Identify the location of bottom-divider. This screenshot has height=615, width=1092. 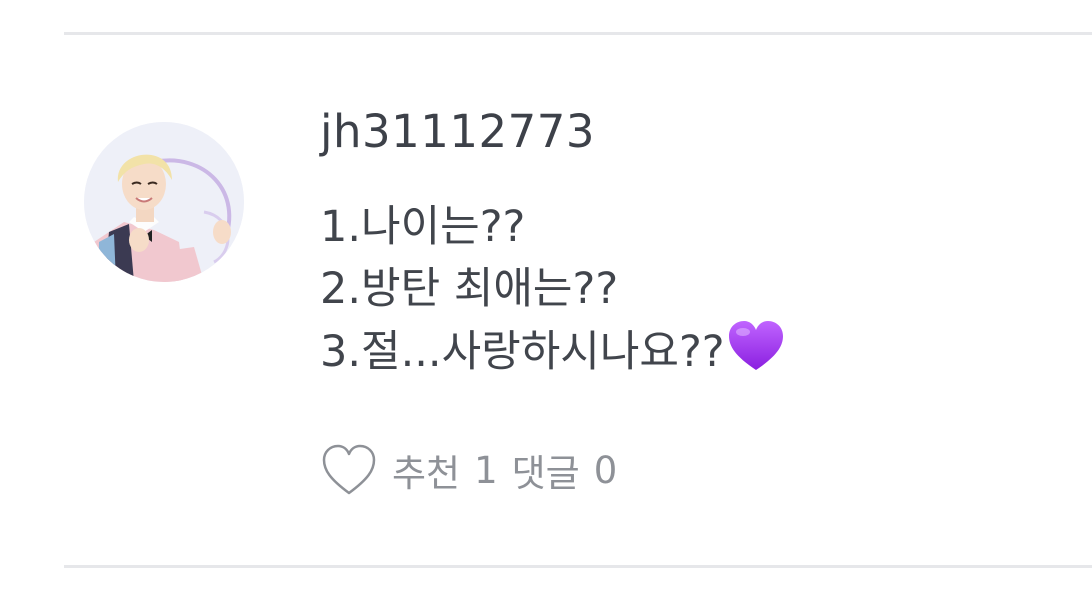
(578, 566).